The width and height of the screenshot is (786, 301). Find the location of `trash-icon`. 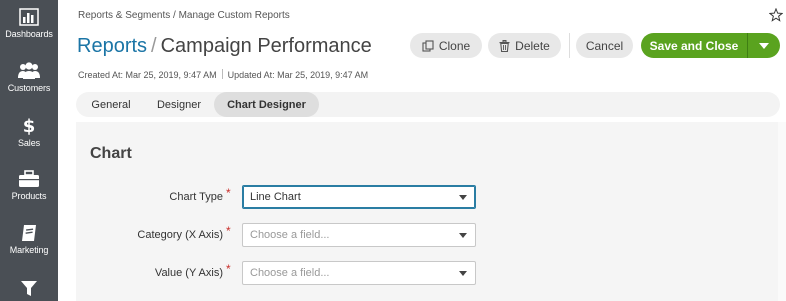

trash-icon is located at coordinates (504, 45).